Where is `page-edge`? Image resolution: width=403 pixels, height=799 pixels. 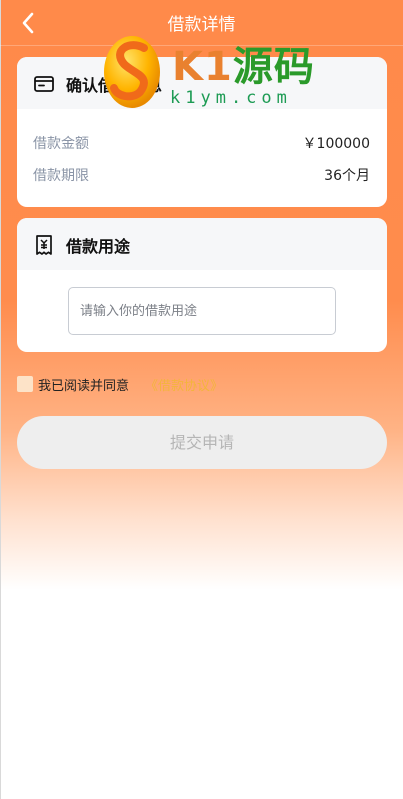 page-edge is located at coordinates (0, 399).